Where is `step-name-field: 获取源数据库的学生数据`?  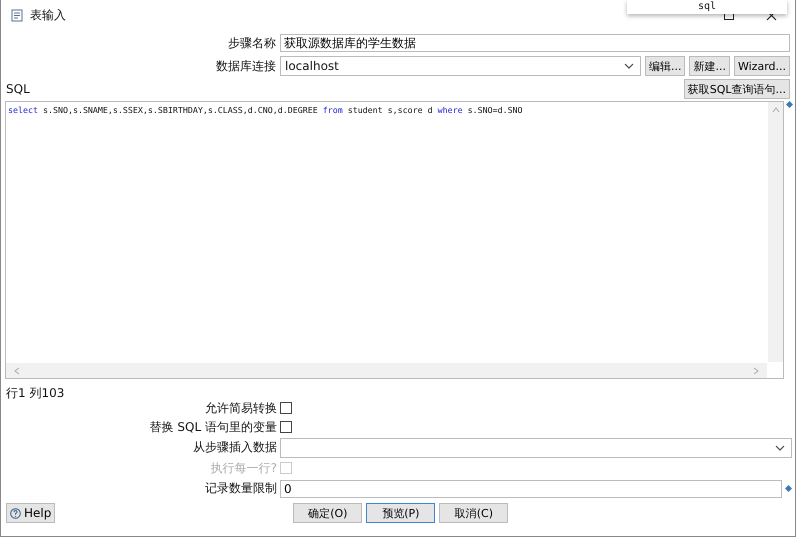 step-name-field: 获取源数据库的学生数据 is located at coordinates (535, 43).